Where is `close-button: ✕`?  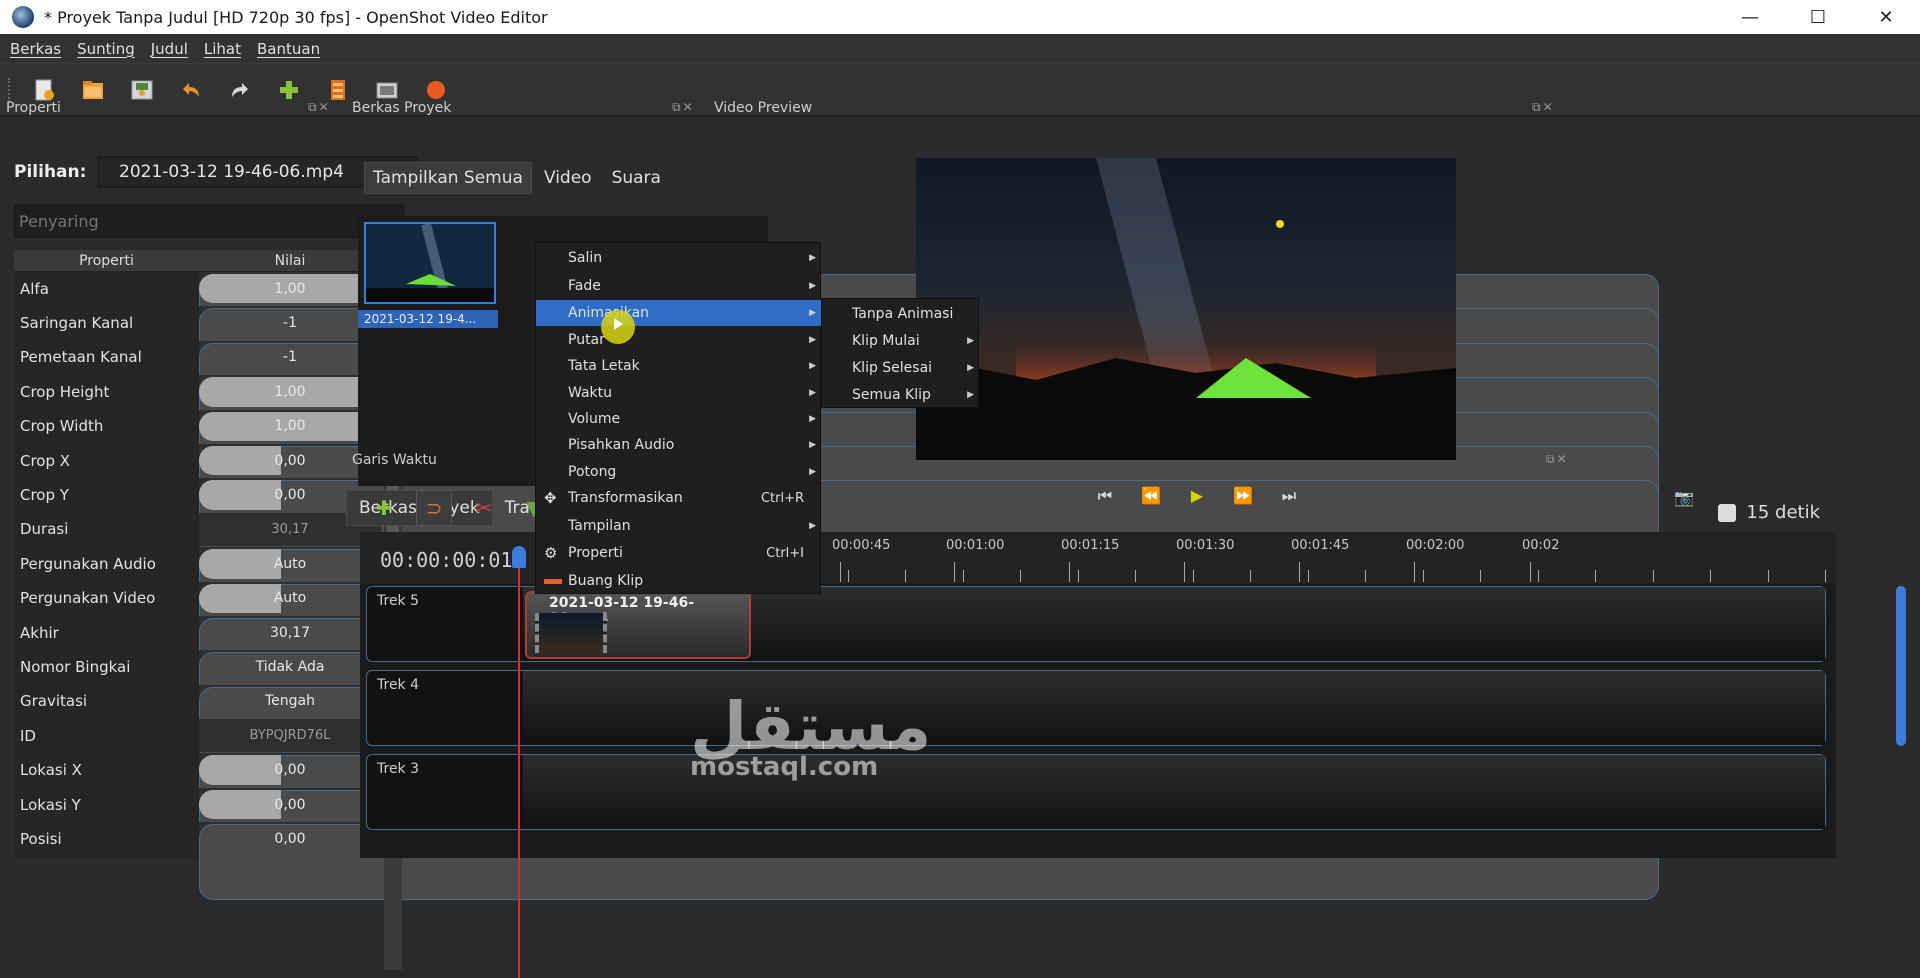 close-button: ✕ is located at coordinates (1886, 17).